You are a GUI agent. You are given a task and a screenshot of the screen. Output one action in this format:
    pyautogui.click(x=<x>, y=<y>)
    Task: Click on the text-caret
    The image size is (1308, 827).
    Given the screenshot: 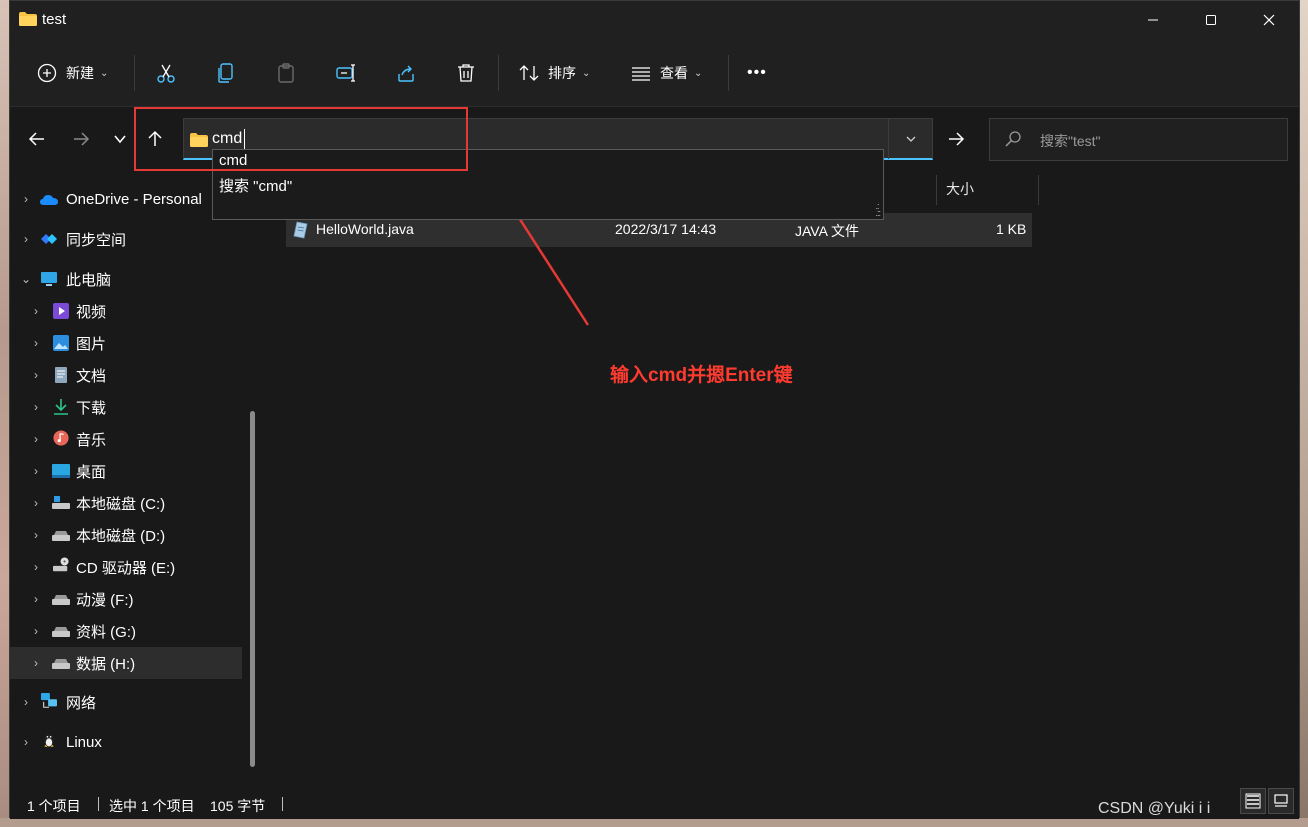 What is the action you would take?
    pyautogui.click(x=244, y=139)
    